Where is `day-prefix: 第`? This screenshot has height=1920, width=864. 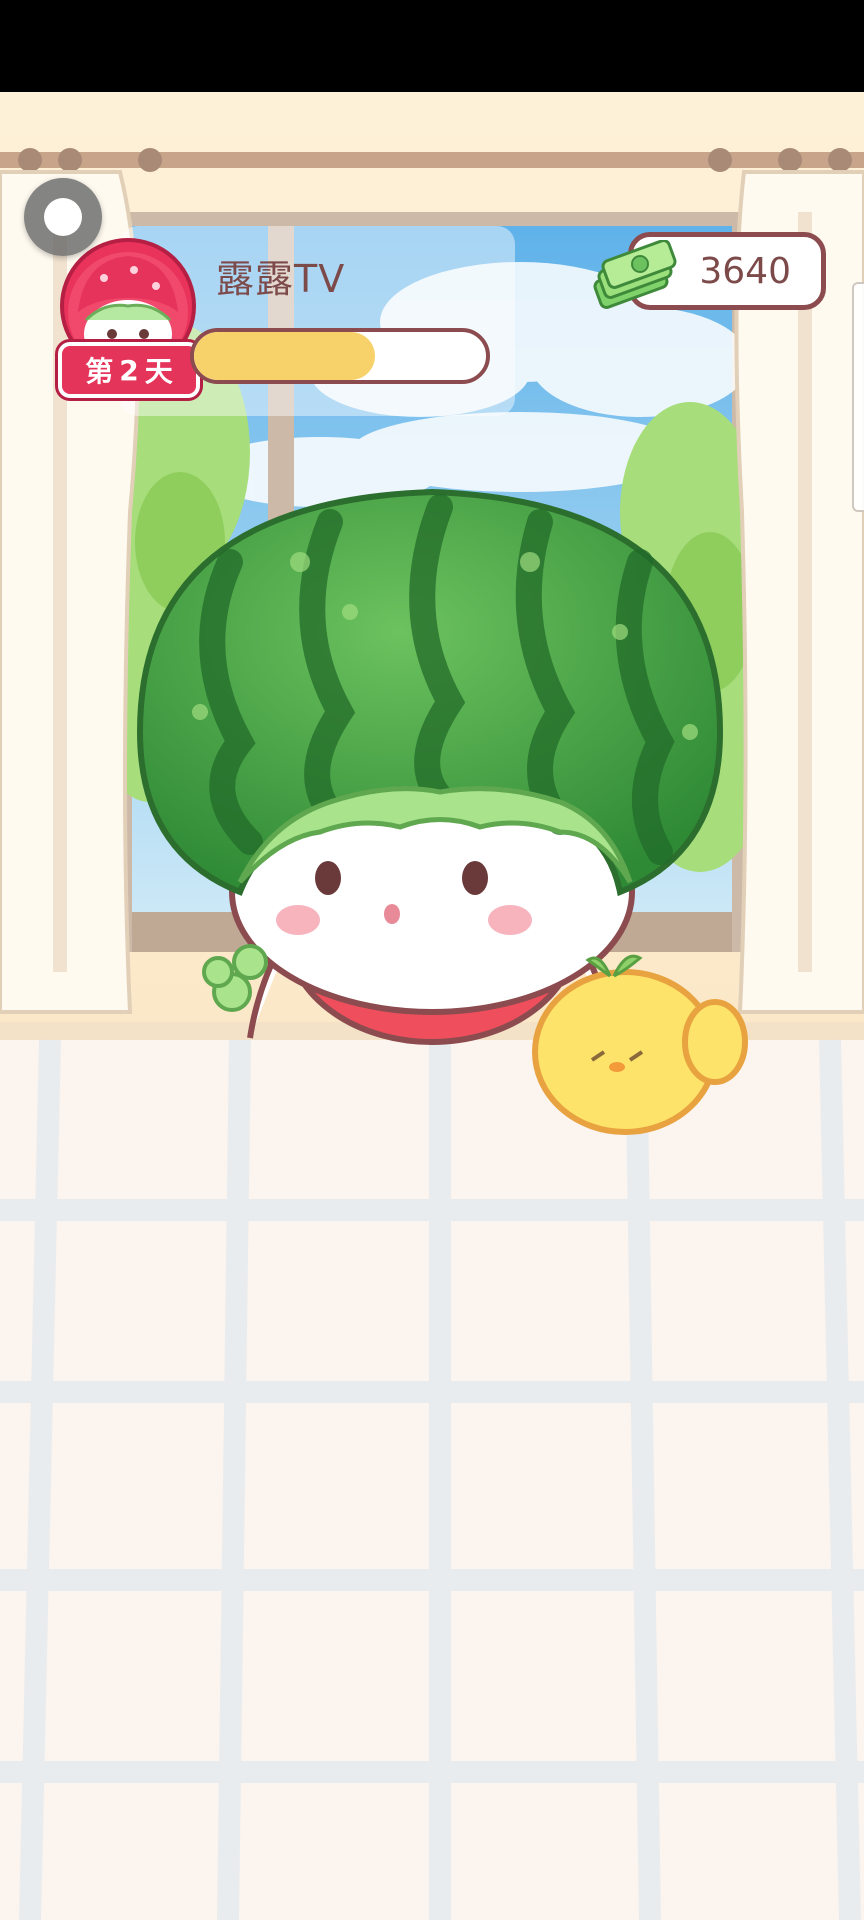
day-prefix: 第 is located at coordinates (99, 371).